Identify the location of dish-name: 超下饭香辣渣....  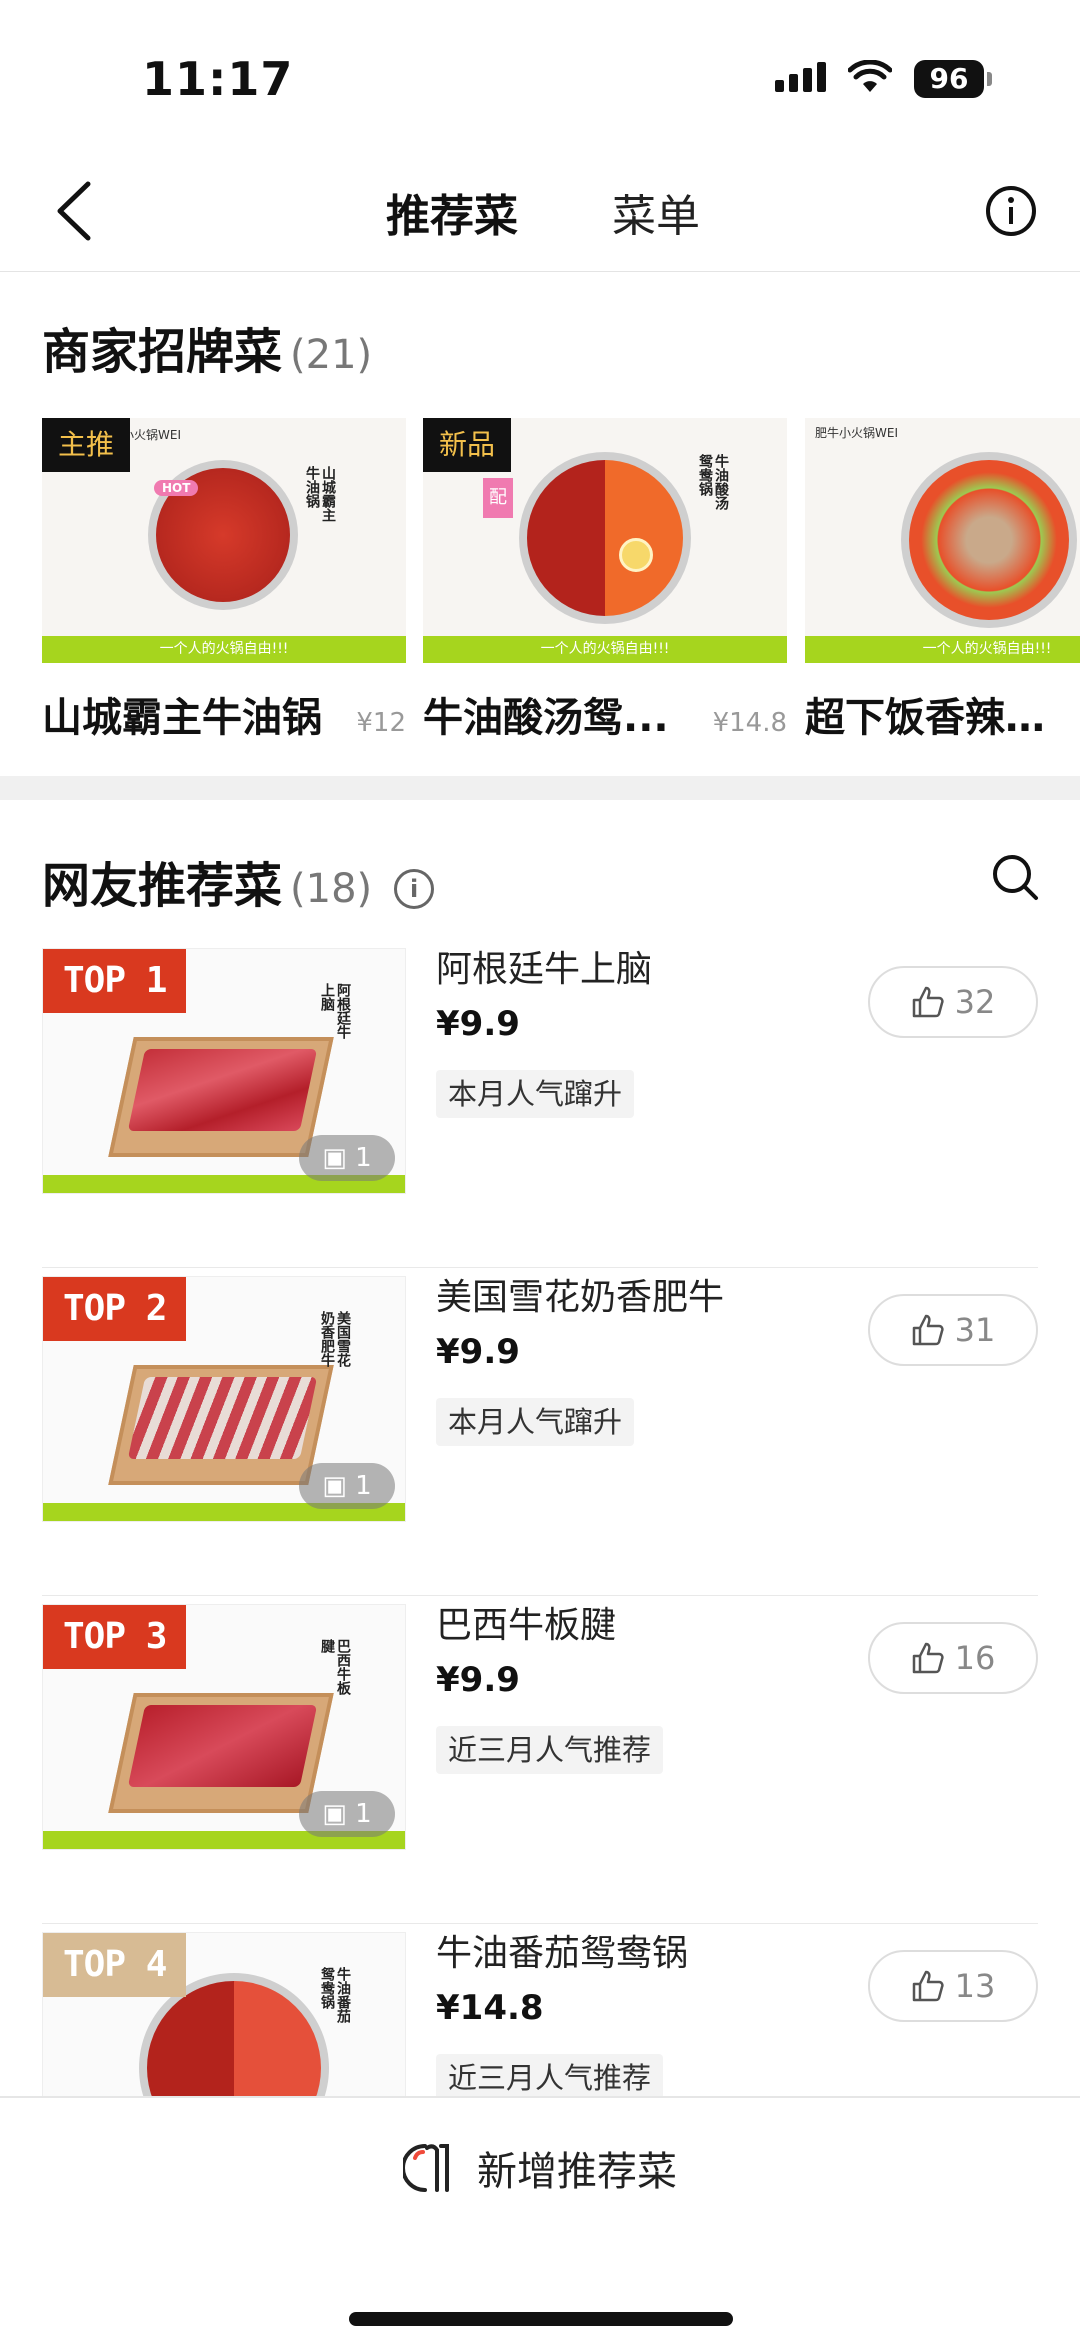
(942, 718).